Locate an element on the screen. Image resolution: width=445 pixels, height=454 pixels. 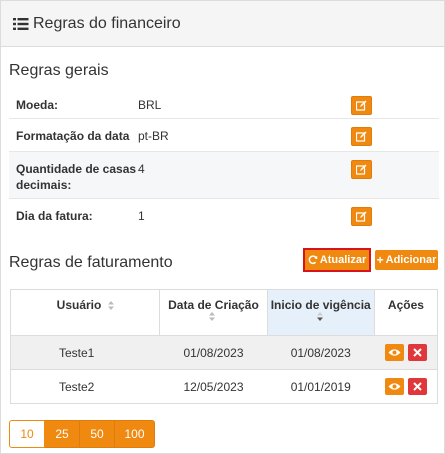
rule-label: Quantidade de casas decimais: is located at coordinates (76, 177).